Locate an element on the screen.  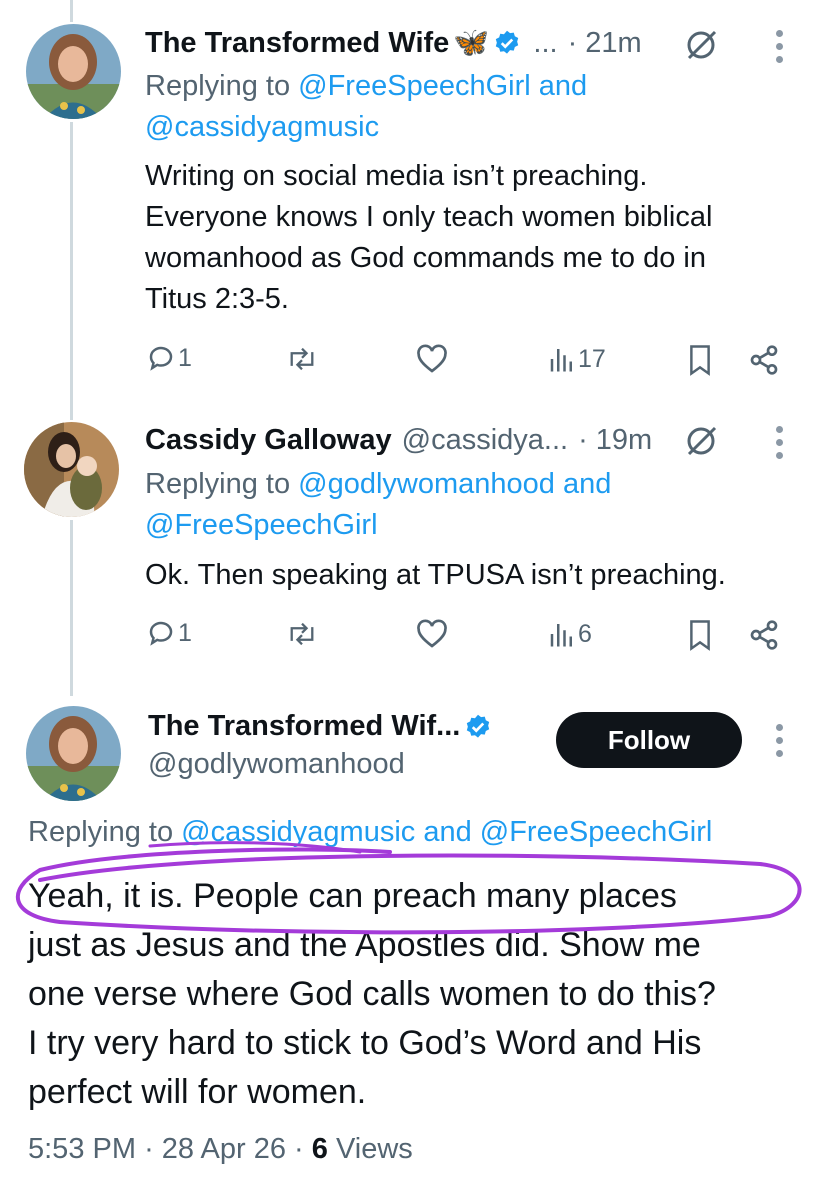
views-button: 17 is located at coordinates (577, 359).